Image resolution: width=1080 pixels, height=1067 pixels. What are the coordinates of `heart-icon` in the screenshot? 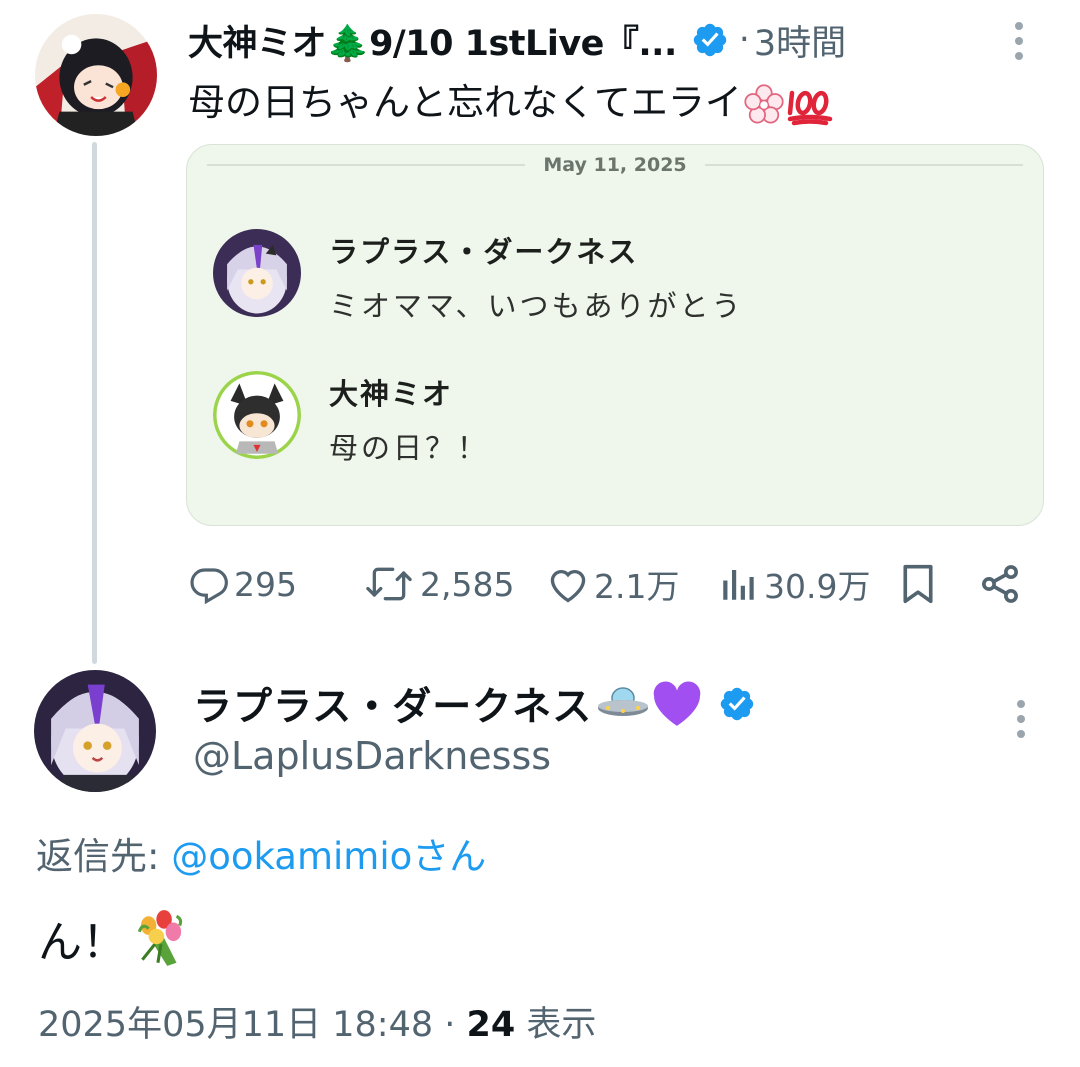 It's located at (568, 584).